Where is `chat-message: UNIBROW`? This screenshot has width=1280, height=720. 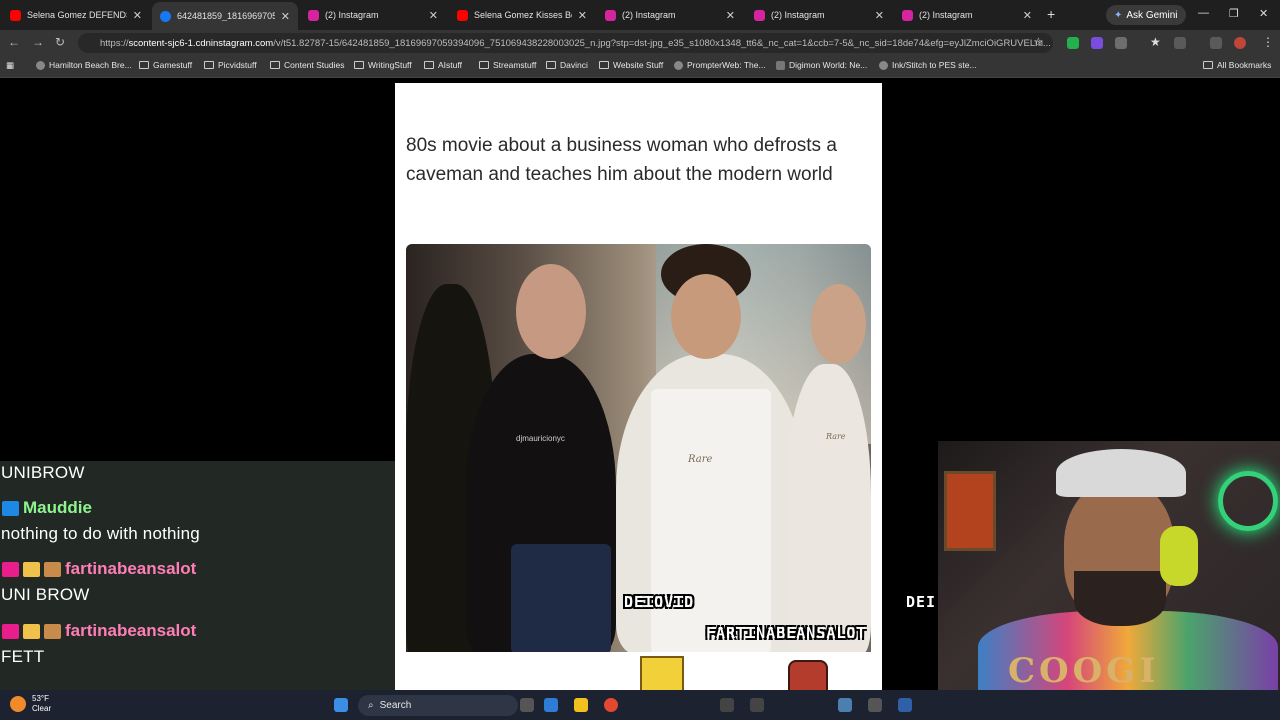 chat-message: UNIBROW is located at coordinates (43, 472).